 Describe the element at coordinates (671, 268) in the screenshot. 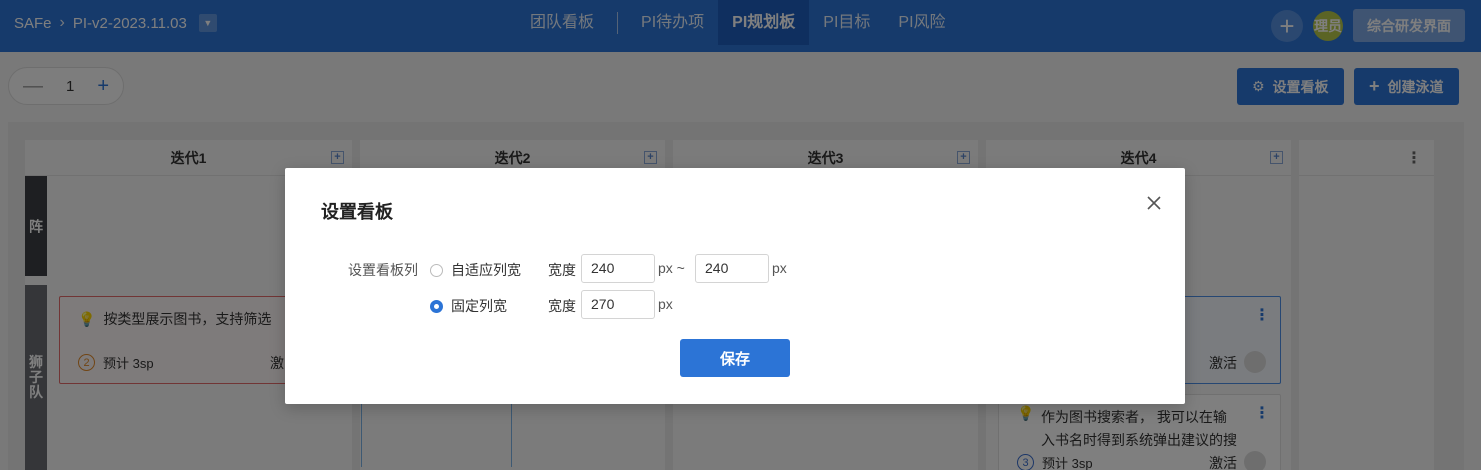

I see `unit-range: px ~` at that location.